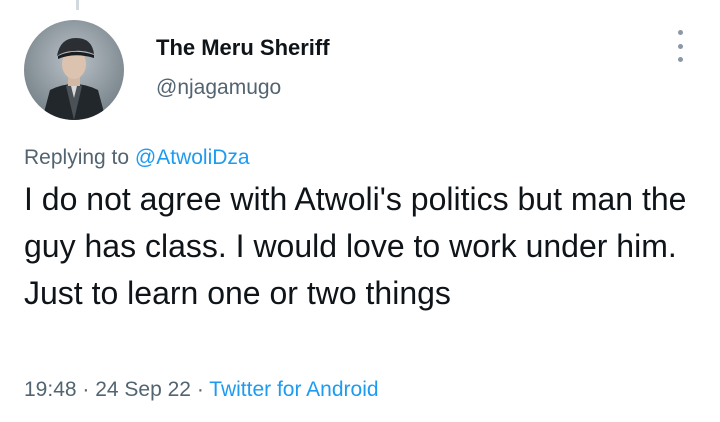 The image size is (720, 422). Describe the element at coordinates (243, 88) in the screenshot. I see `user-handle: @njagamugo` at that location.